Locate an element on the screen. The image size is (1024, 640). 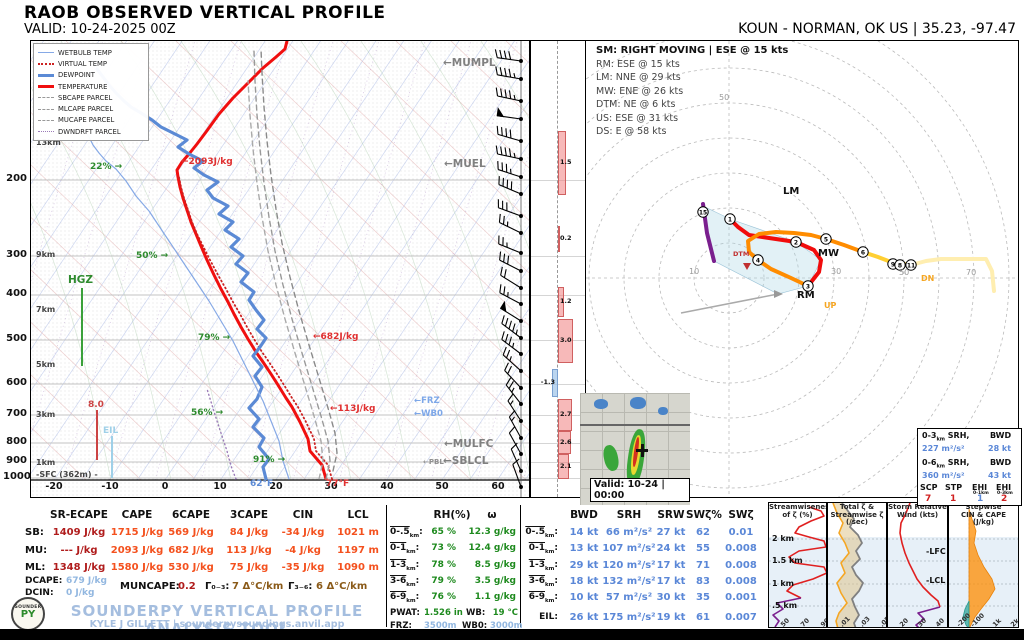
legend-item: TEMPERATURE is located at coordinates (91, 86).